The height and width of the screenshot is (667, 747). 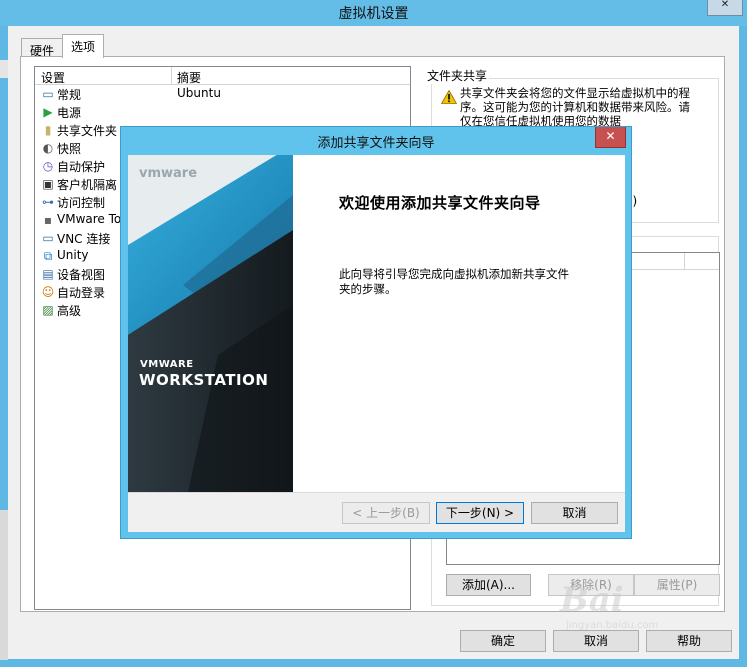 What do you see at coordinates (48, 166) in the screenshot?
I see `clock-icon: ◷` at bounding box center [48, 166].